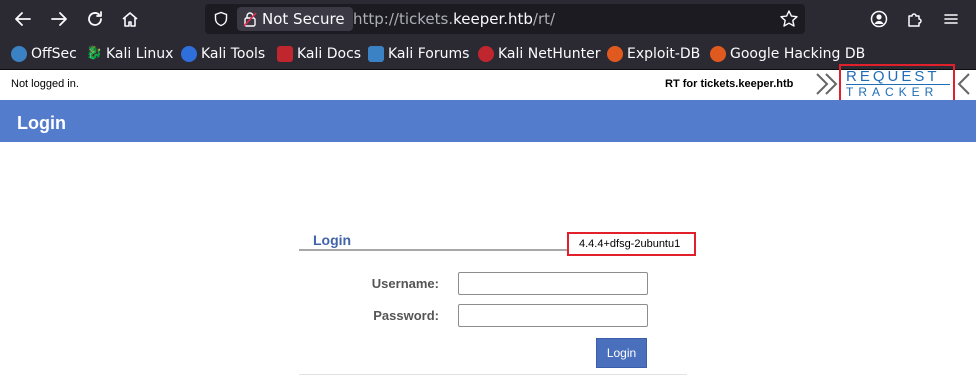 Image resolution: width=976 pixels, height=382 pixels. What do you see at coordinates (285, 54) in the screenshot?
I see `kali-docs-icon` at bounding box center [285, 54].